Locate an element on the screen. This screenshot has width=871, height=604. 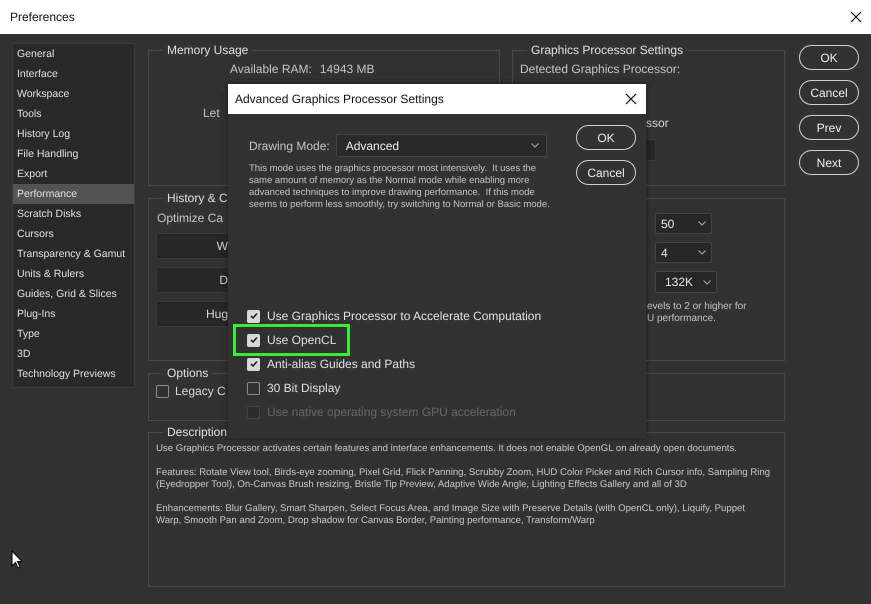
panel-title: Graphics Processor Settings is located at coordinates (607, 50).